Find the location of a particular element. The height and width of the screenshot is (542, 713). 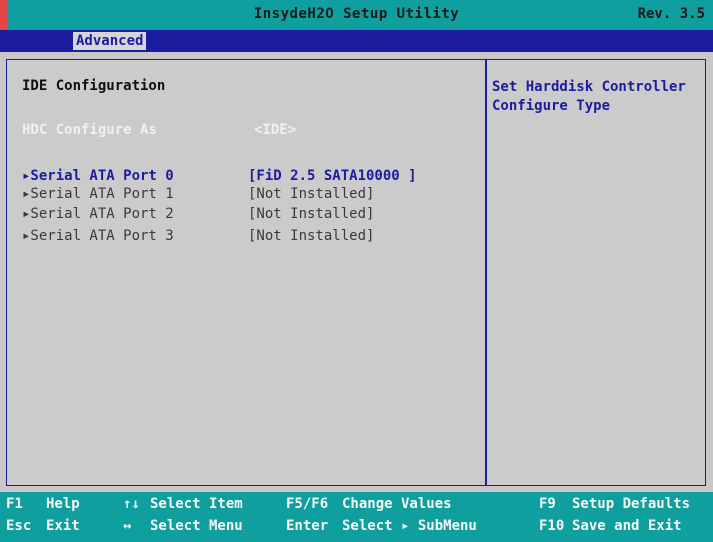

key-arrows-leftright-desc: Select Menu is located at coordinates (196, 526).